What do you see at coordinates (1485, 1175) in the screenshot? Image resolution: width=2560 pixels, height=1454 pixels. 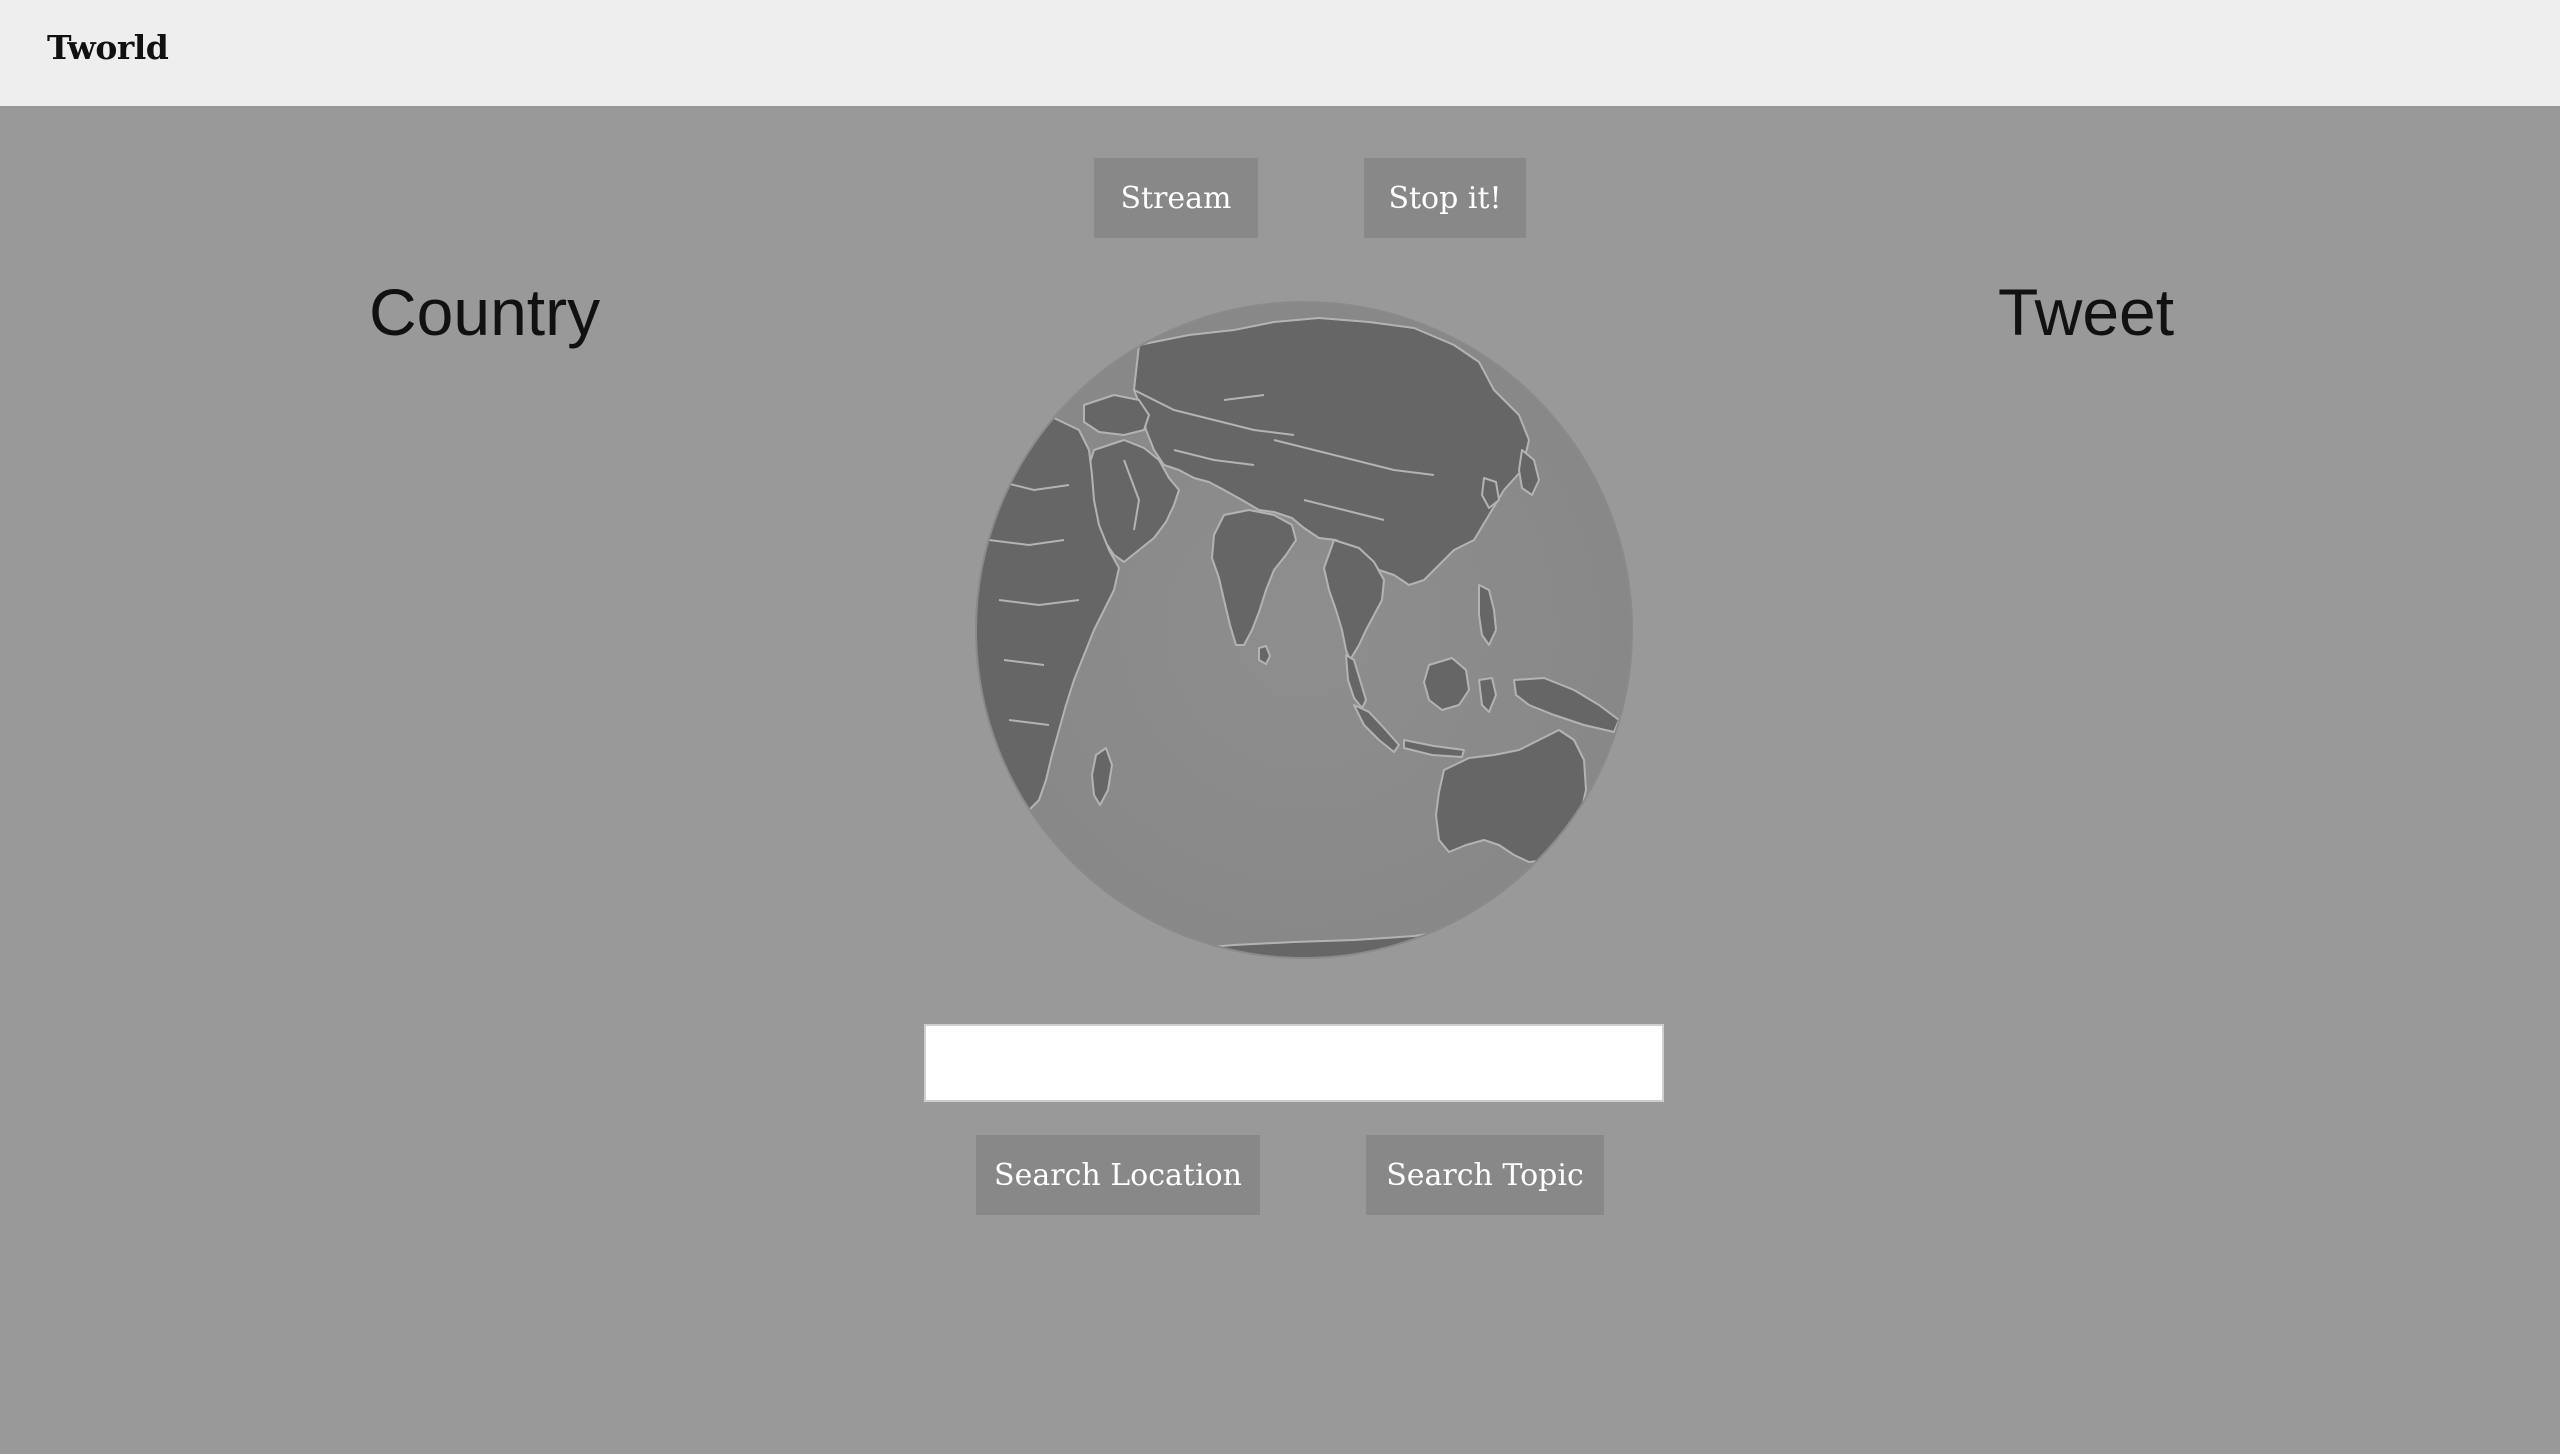 I see `search-topic-button: Search Topic` at bounding box center [1485, 1175].